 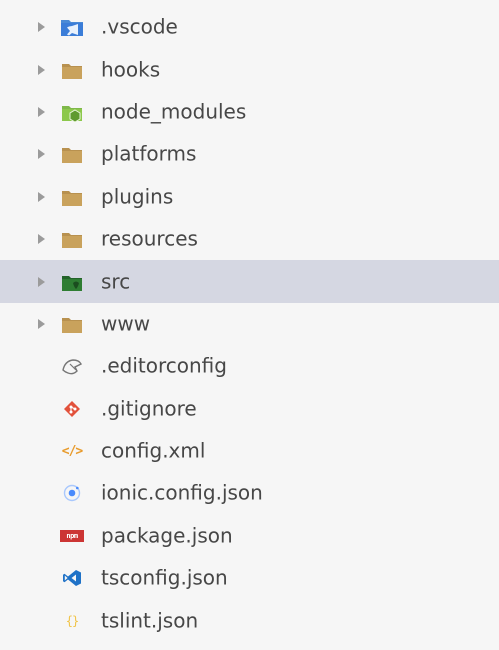 What do you see at coordinates (164, 365) in the screenshot?
I see `tree-item-label: .editorconfig` at bounding box center [164, 365].